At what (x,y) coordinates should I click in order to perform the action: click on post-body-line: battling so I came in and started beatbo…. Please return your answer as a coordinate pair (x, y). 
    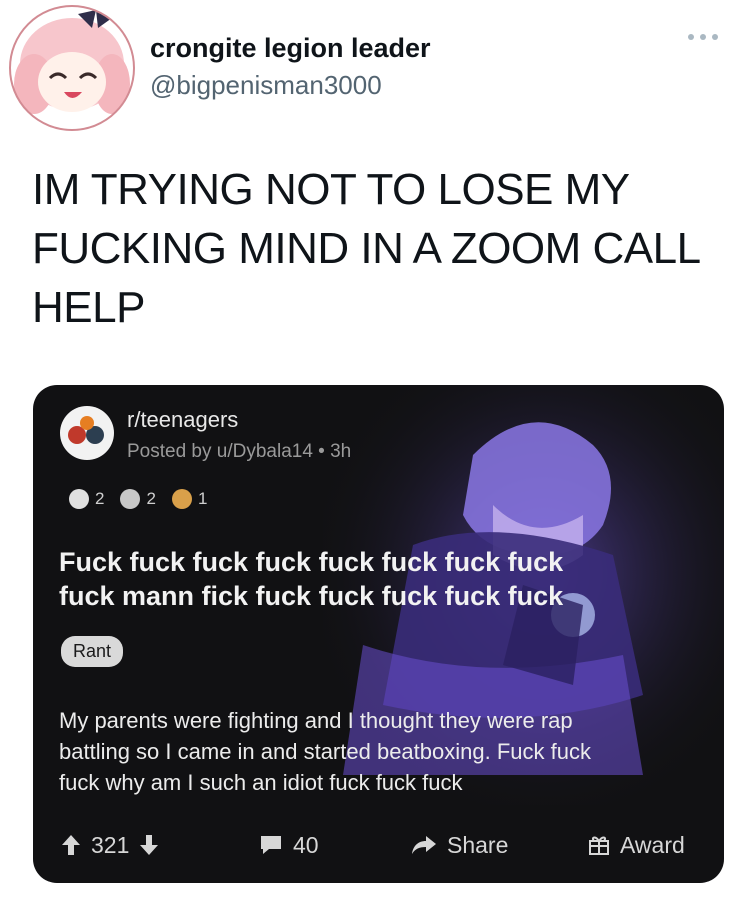
    Looking at the image, I should click on (325, 751).